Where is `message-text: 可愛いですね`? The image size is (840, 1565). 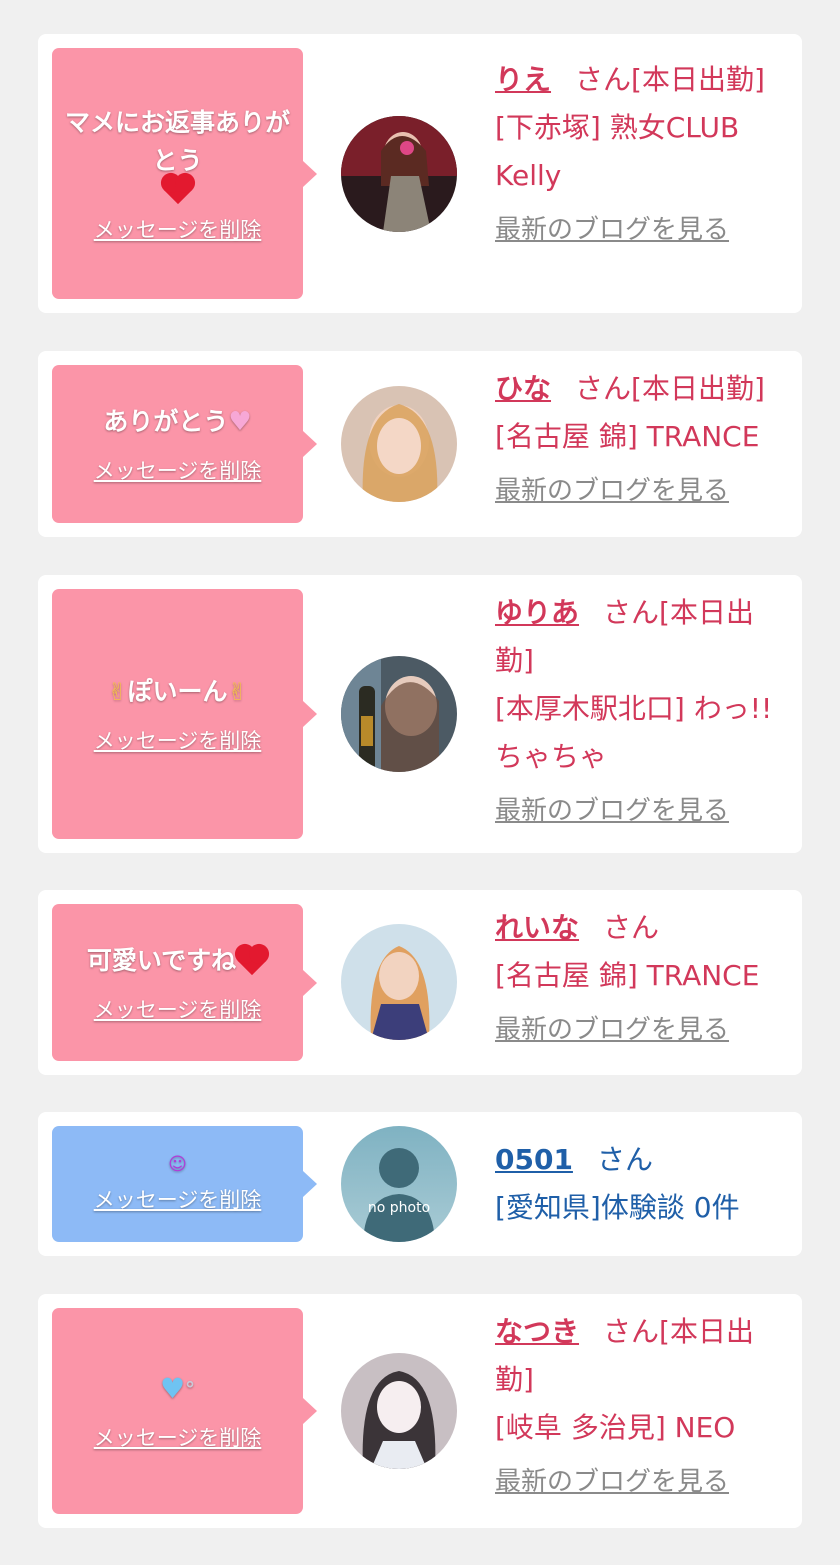 message-text: 可愛いですね is located at coordinates (177, 961).